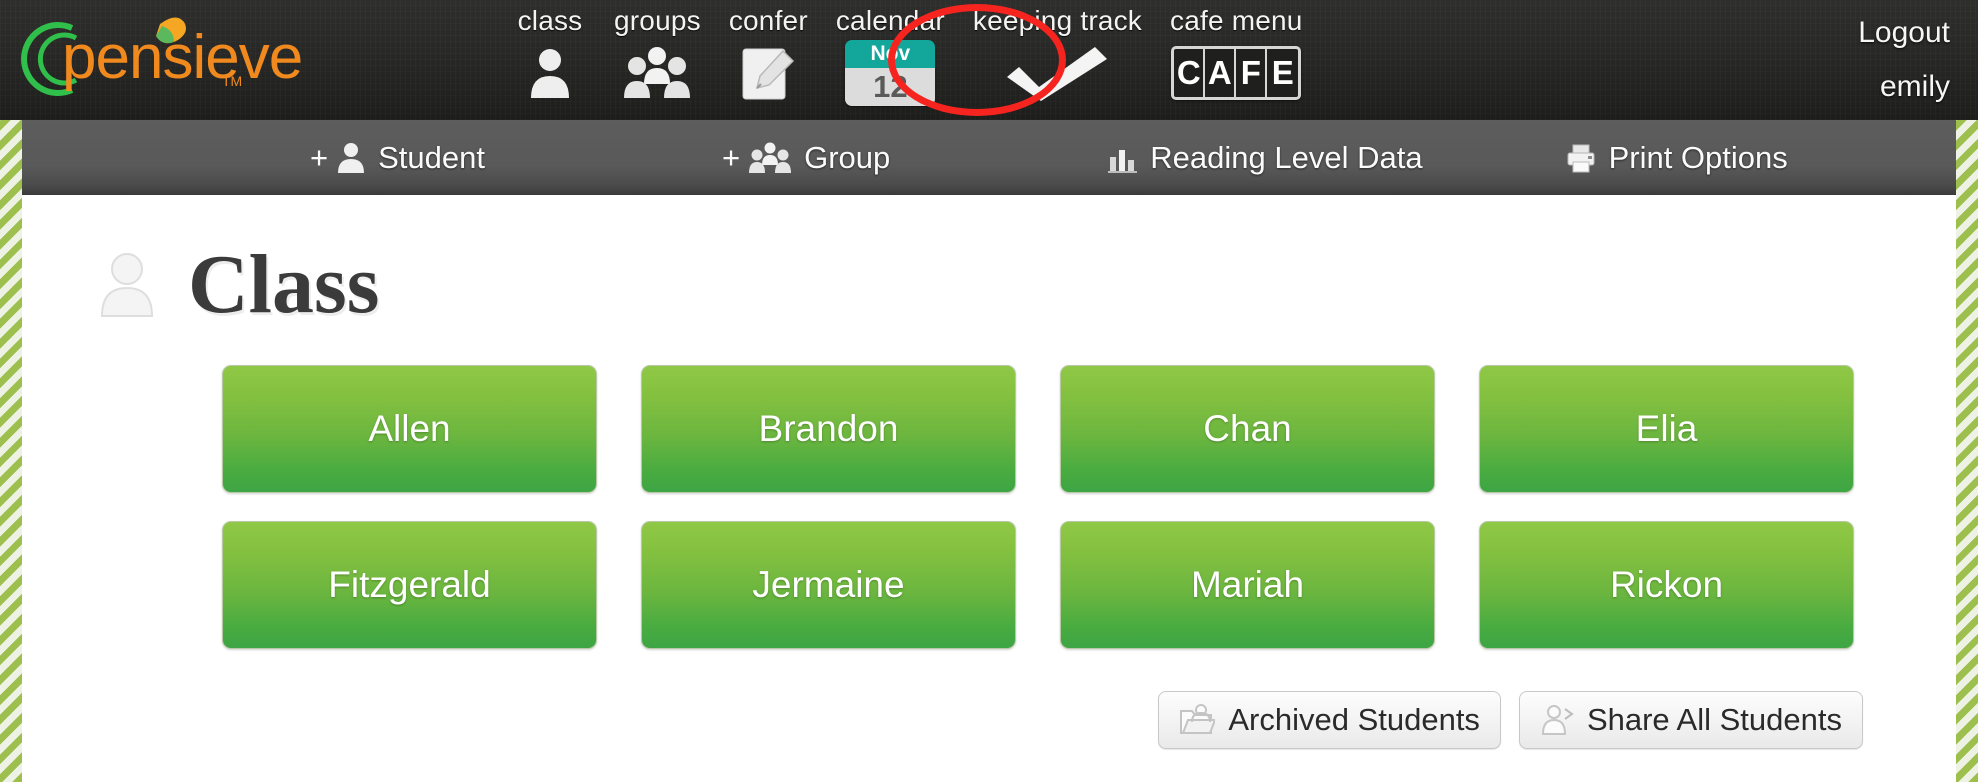 The width and height of the screenshot is (1978, 782). Describe the element at coordinates (770, 158) in the screenshot. I see `add-group-icon` at that location.